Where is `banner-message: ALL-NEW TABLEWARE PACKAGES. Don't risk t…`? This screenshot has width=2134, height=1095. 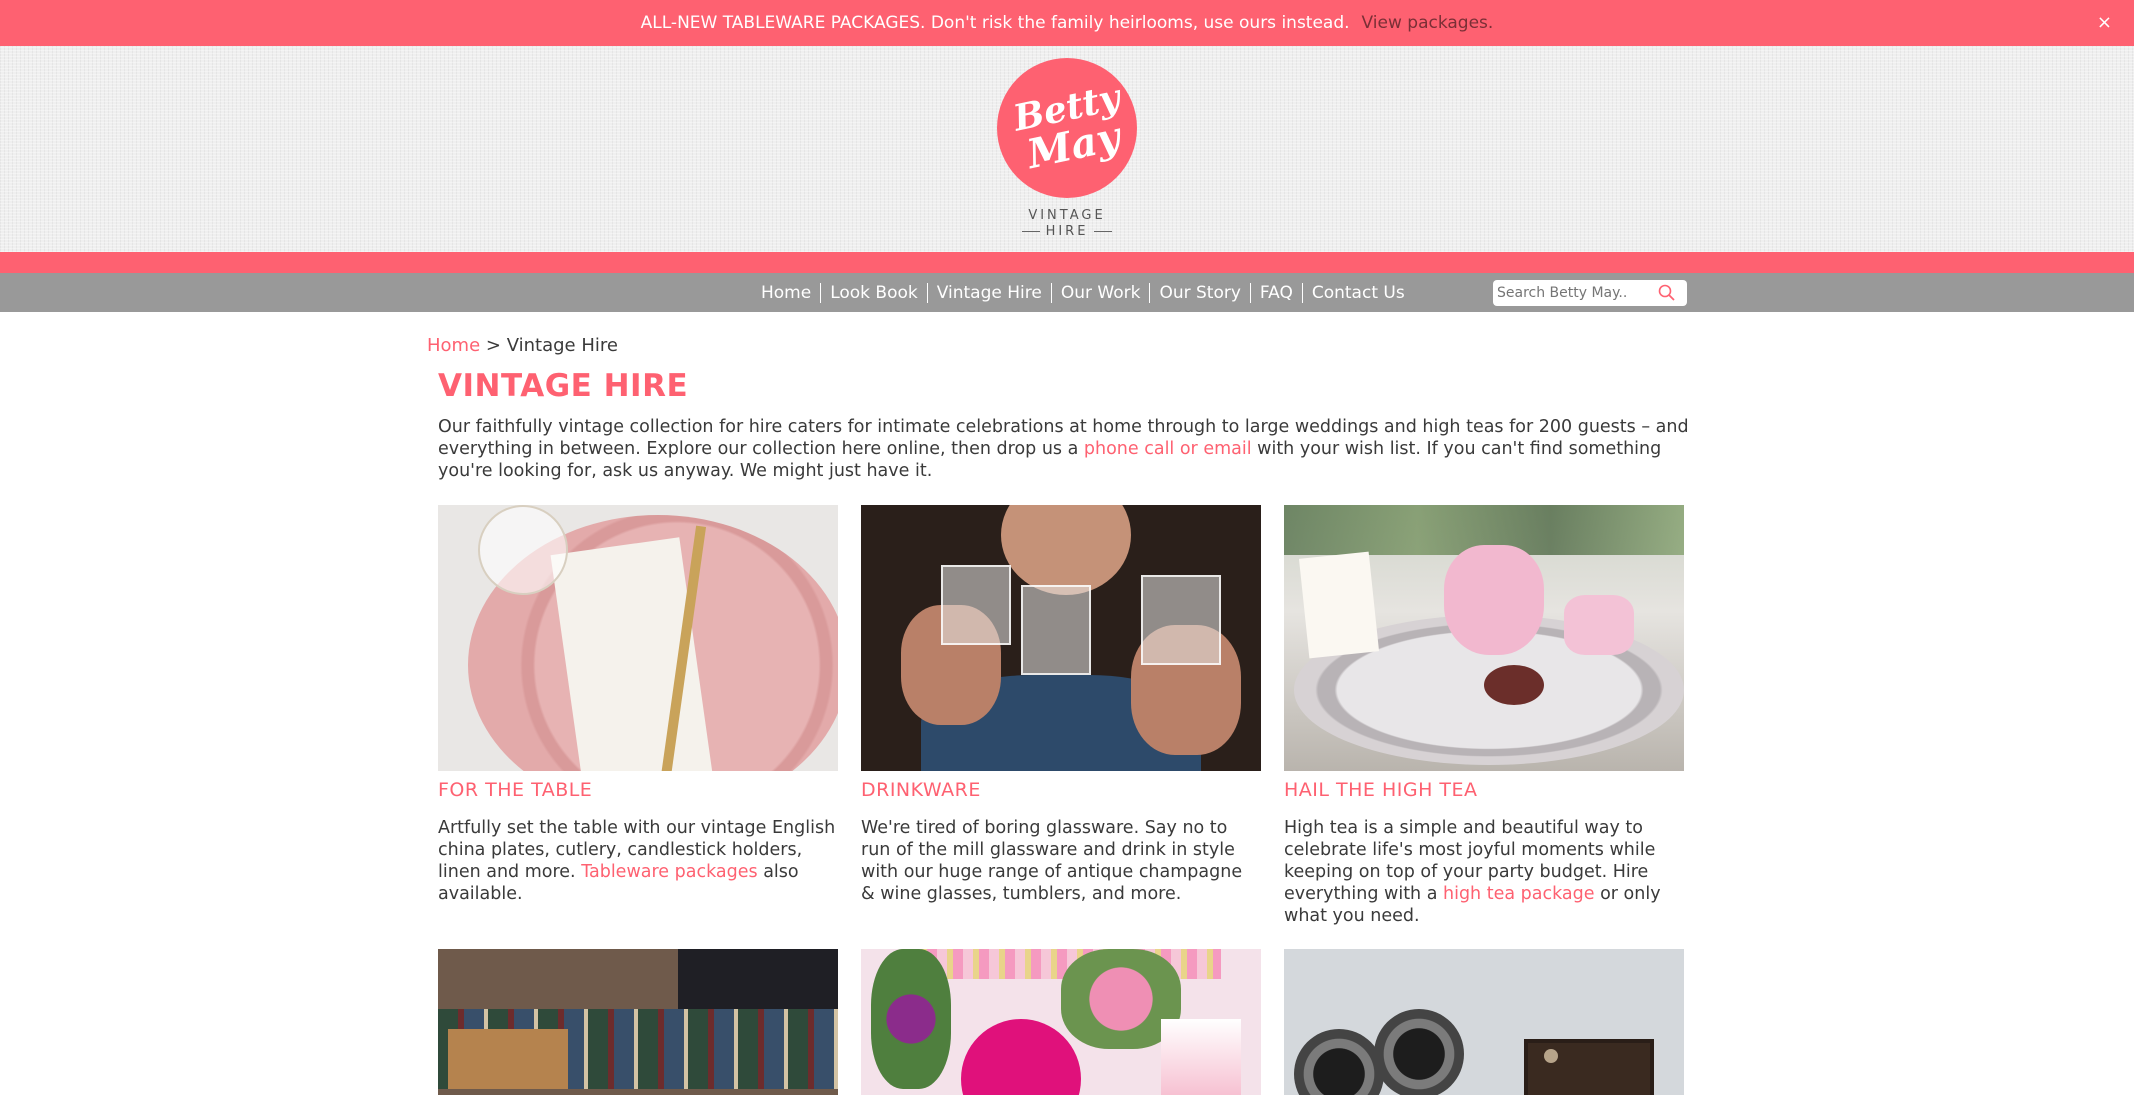 banner-message: ALL-NEW TABLEWARE PACKAGES. Don't risk t… is located at coordinates (995, 23).